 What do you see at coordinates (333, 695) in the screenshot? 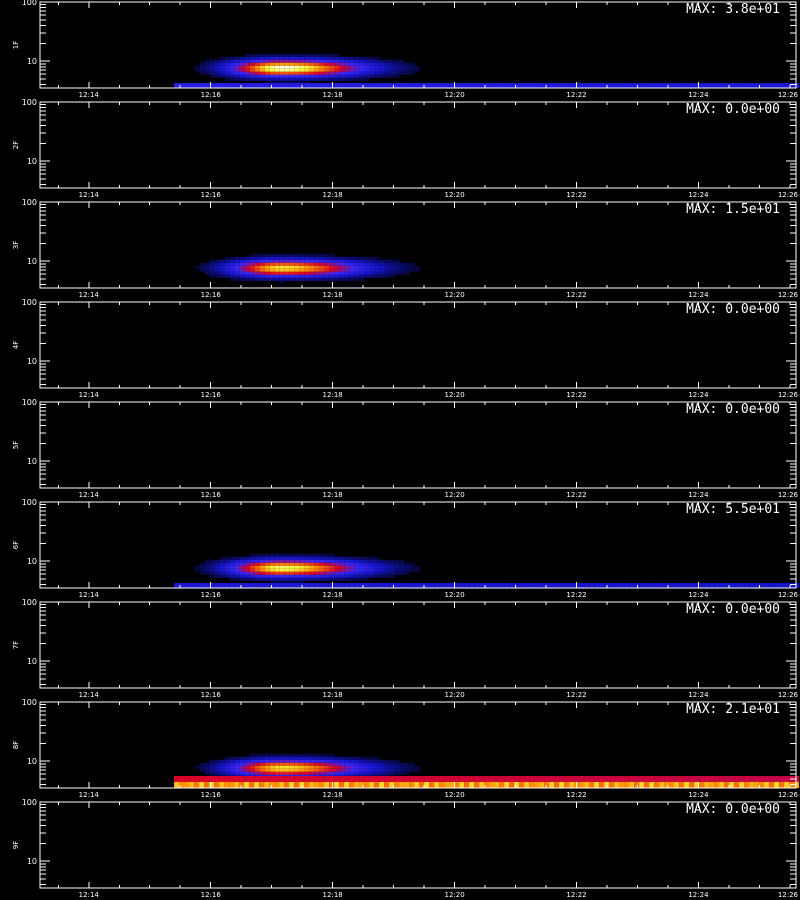
I see `x-tick-label: 12:18` at bounding box center [333, 695].